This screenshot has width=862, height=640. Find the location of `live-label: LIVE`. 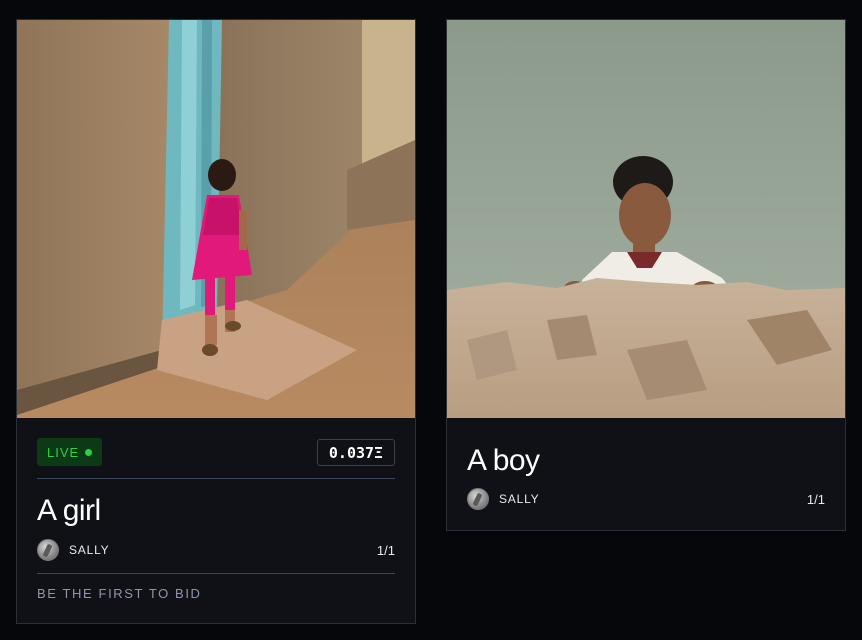

live-label: LIVE is located at coordinates (63, 452).